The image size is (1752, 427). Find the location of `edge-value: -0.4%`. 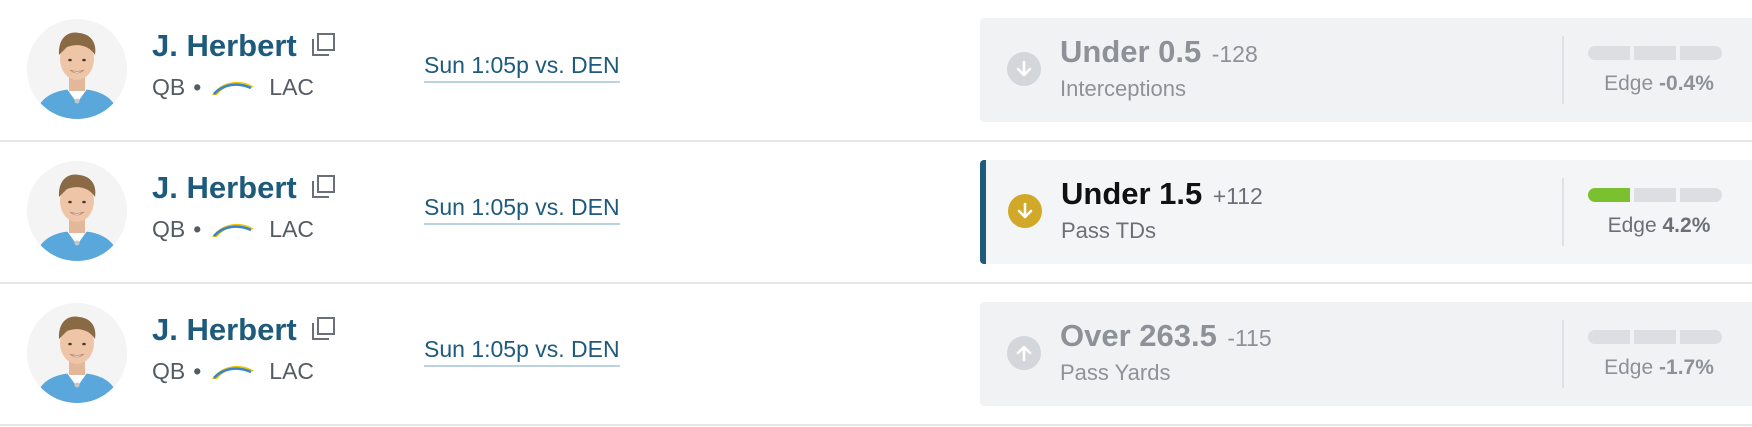

edge-value: -0.4% is located at coordinates (1686, 83).